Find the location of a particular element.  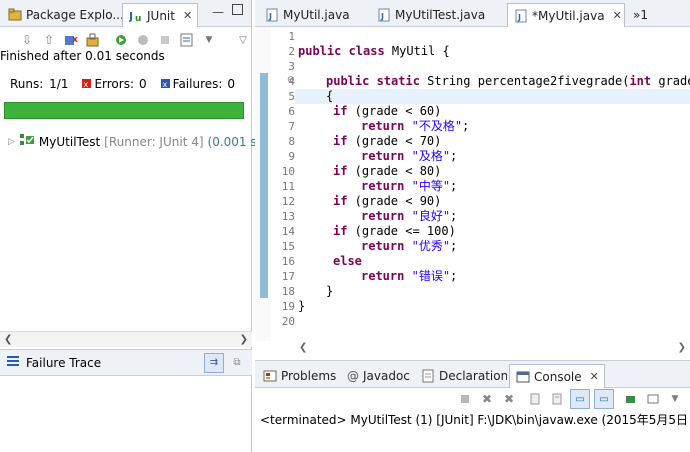

line-number: 1 is located at coordinates (291, 36).